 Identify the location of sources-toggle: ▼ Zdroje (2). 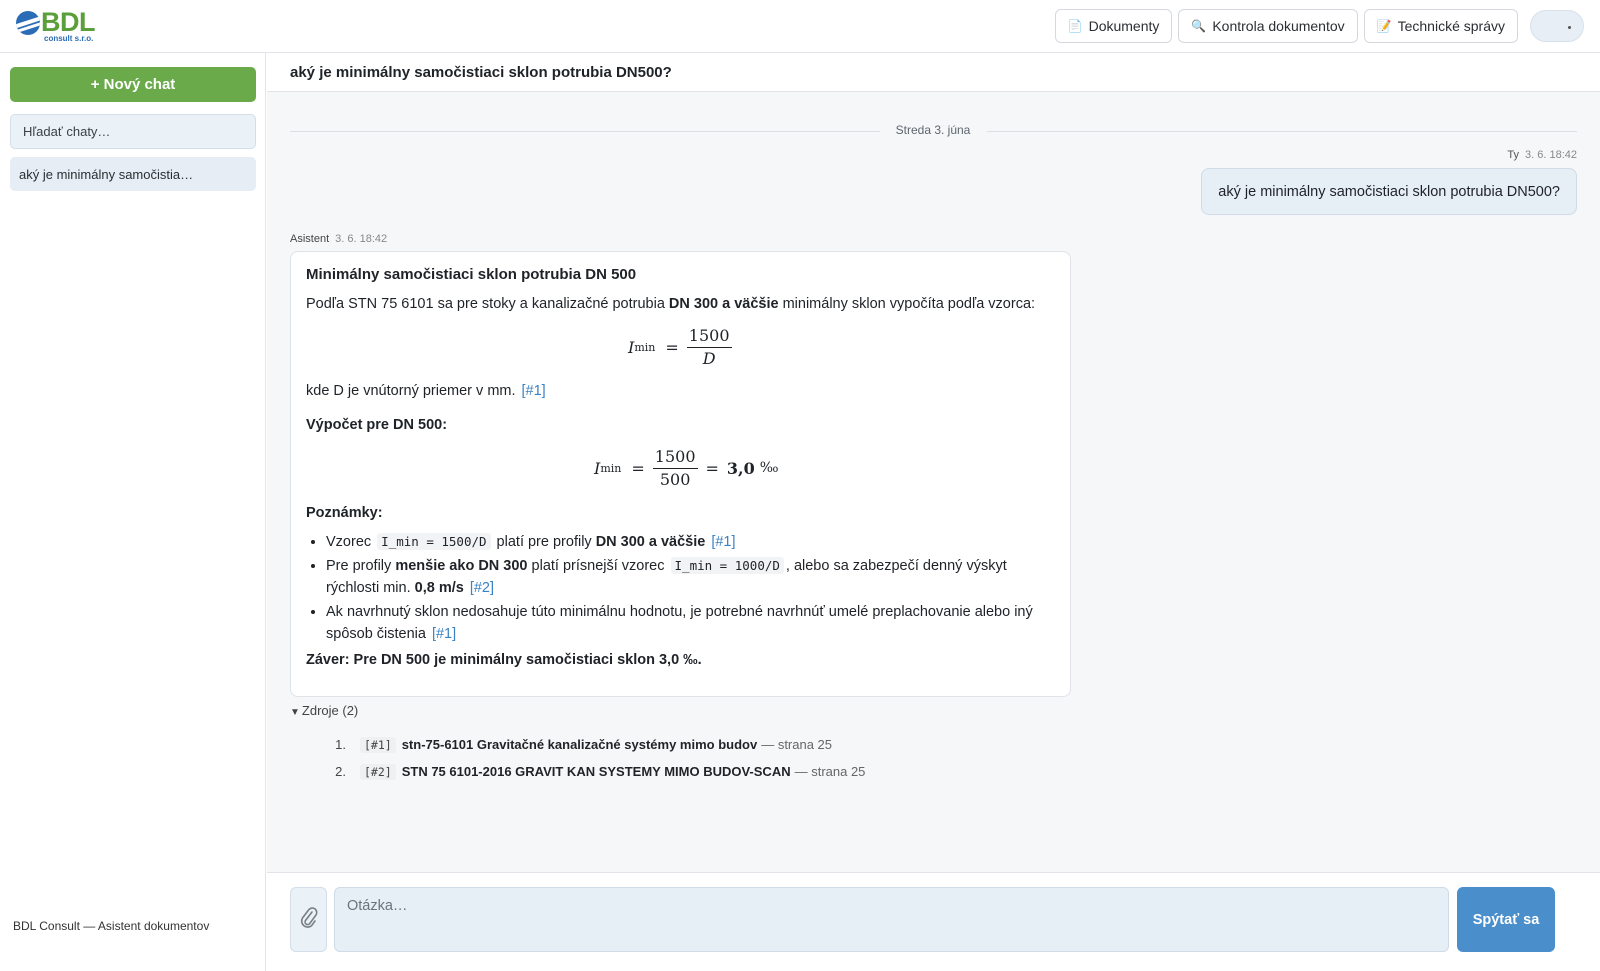
(324, 710).